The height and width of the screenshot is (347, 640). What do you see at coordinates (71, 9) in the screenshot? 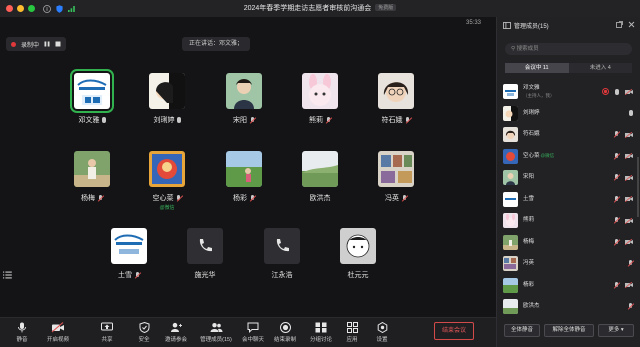
I see `signal-icon` at bounding box center [71, 9].